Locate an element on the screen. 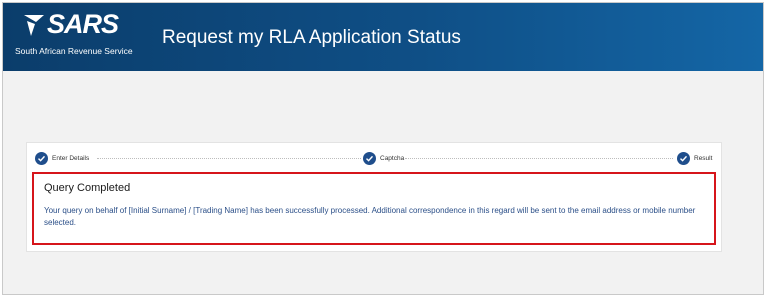  step-enter-details: Enter Details is located at coordinates (62, 158).